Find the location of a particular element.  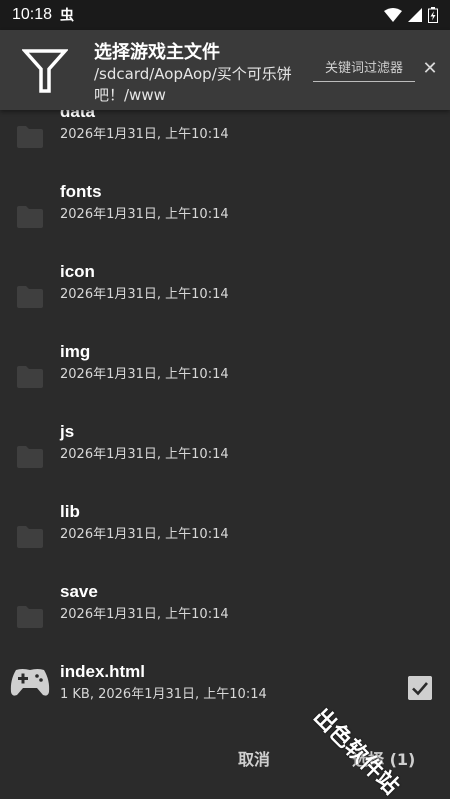

filter-icon is located at coordinates (45, 71).